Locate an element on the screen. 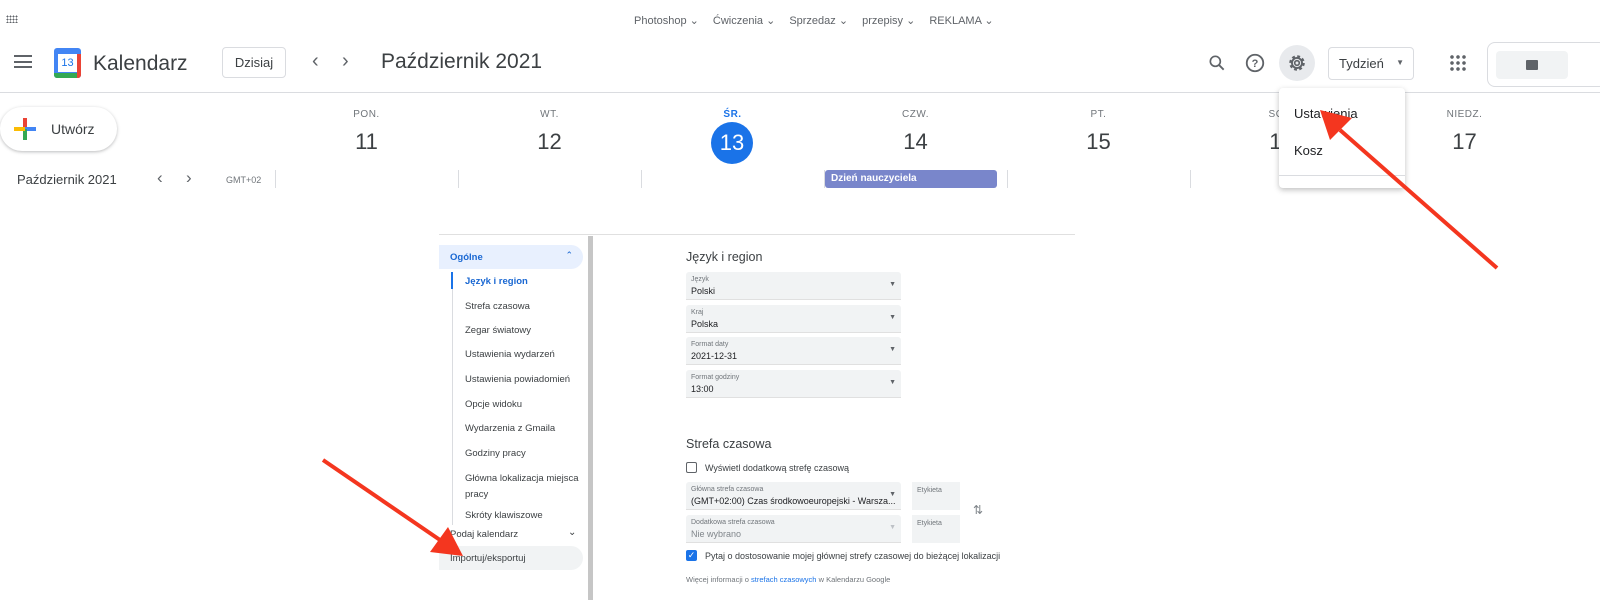 This screenshot has width=1600, height=600. event-chip: Dzień nauczyciela is located at coordinates (911, 179).